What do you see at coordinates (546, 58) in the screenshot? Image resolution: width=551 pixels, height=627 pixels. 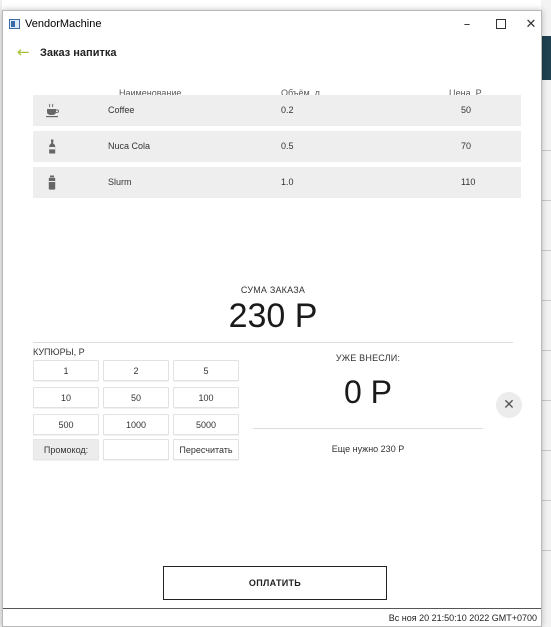 I see `background-teal-strip` at bounding box center [546, 58].